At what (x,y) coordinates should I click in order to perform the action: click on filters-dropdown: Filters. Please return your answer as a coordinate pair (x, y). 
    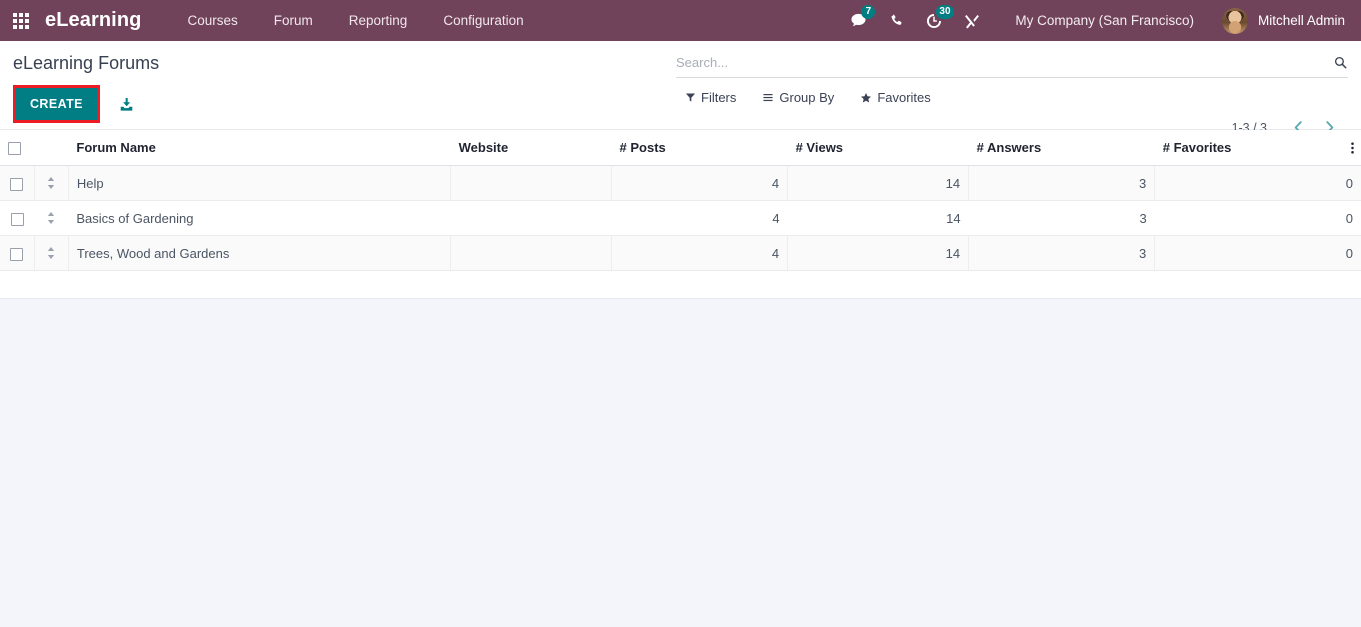
    Looking at the image, I should click on (710, 97).